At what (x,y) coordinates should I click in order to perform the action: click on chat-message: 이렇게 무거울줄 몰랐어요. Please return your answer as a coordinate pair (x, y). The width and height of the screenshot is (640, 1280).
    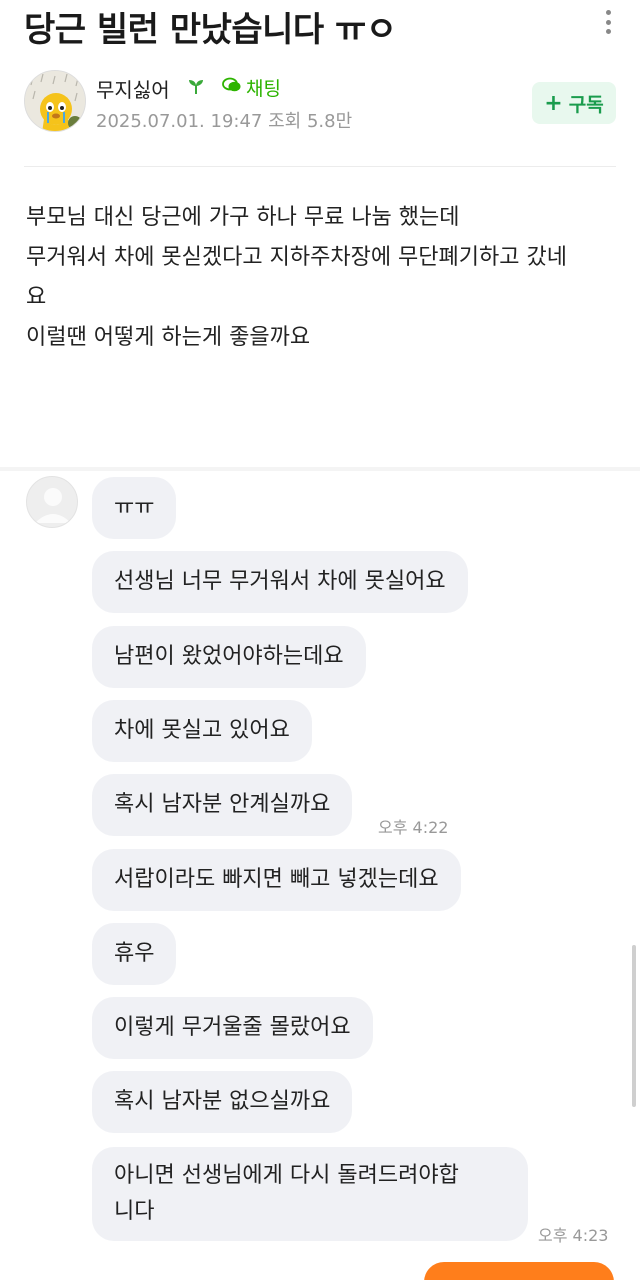
    Looking at the image, I should click on (232, 1028).